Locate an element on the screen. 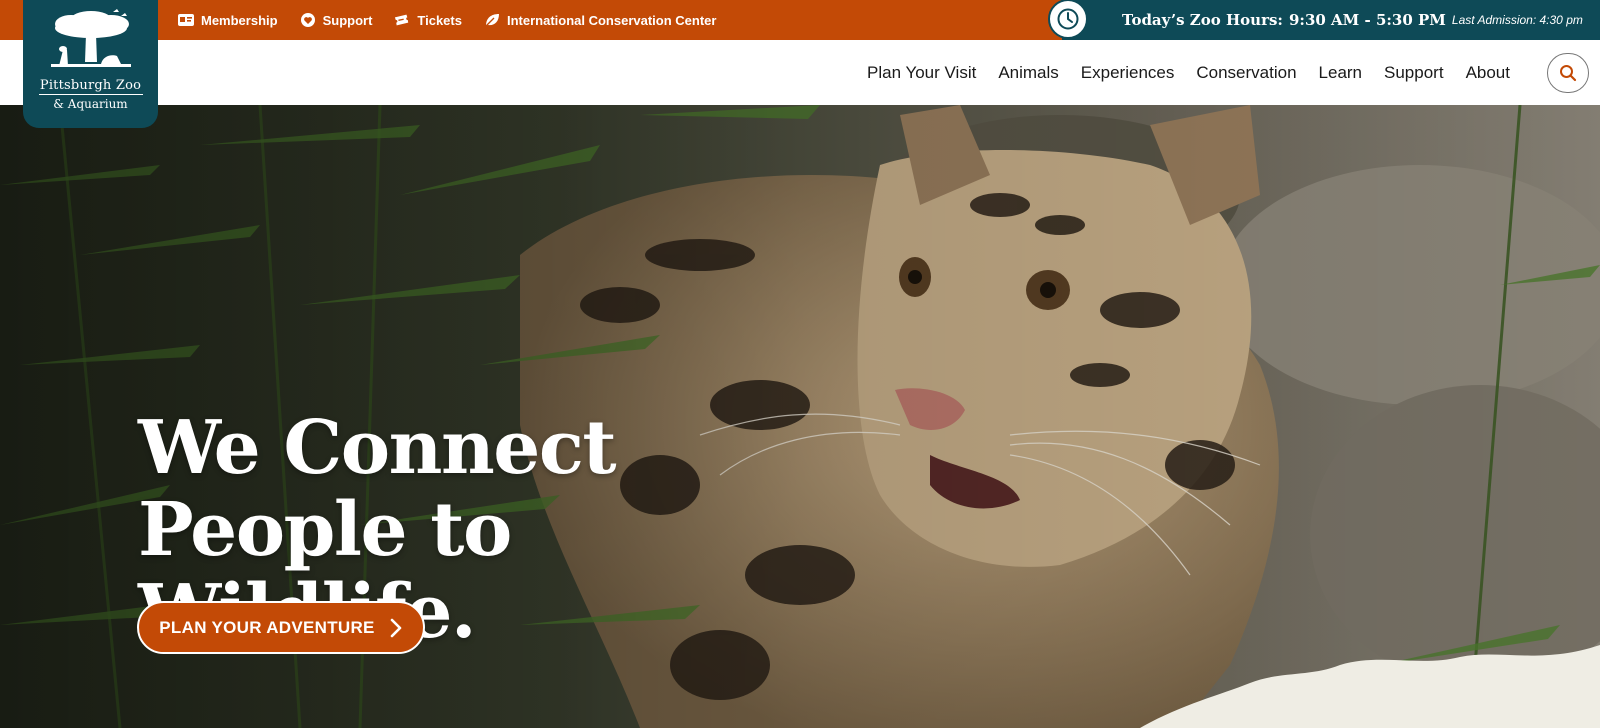 Image resolution: width=1600 pixels, height=728 pixels. support-link: Support is located at coordinates (336, 20).